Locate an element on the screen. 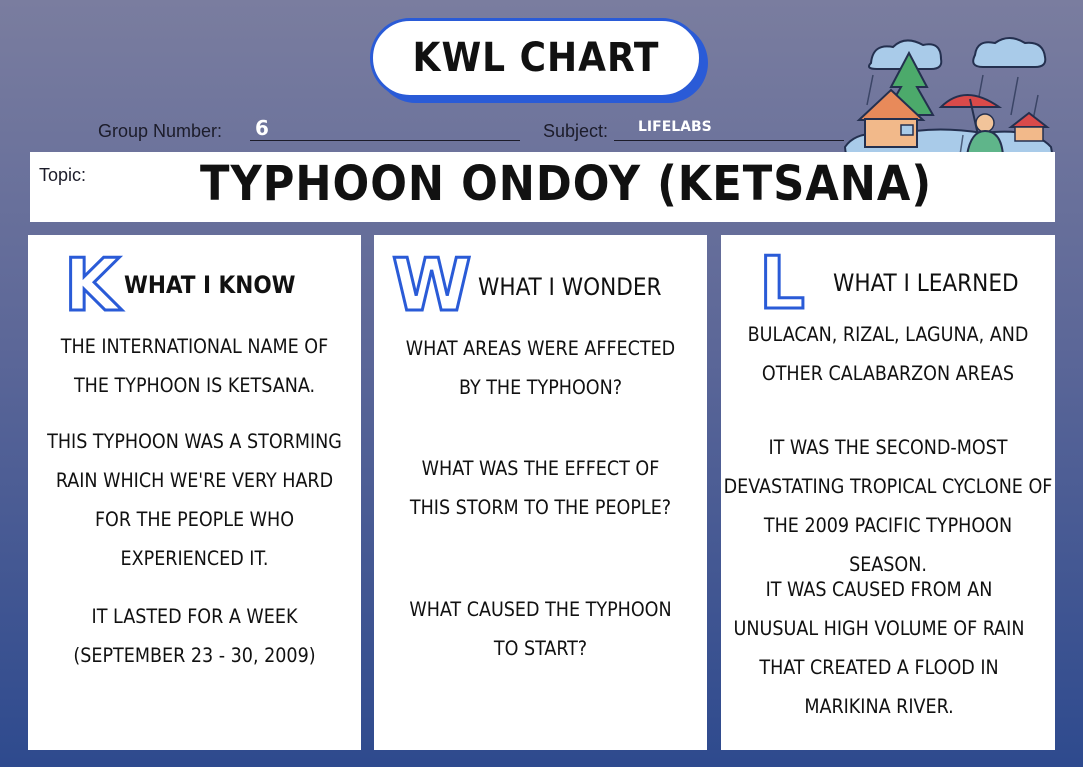  learned-heading: WHAT I LEARNED is located at coordinates (926, 283).